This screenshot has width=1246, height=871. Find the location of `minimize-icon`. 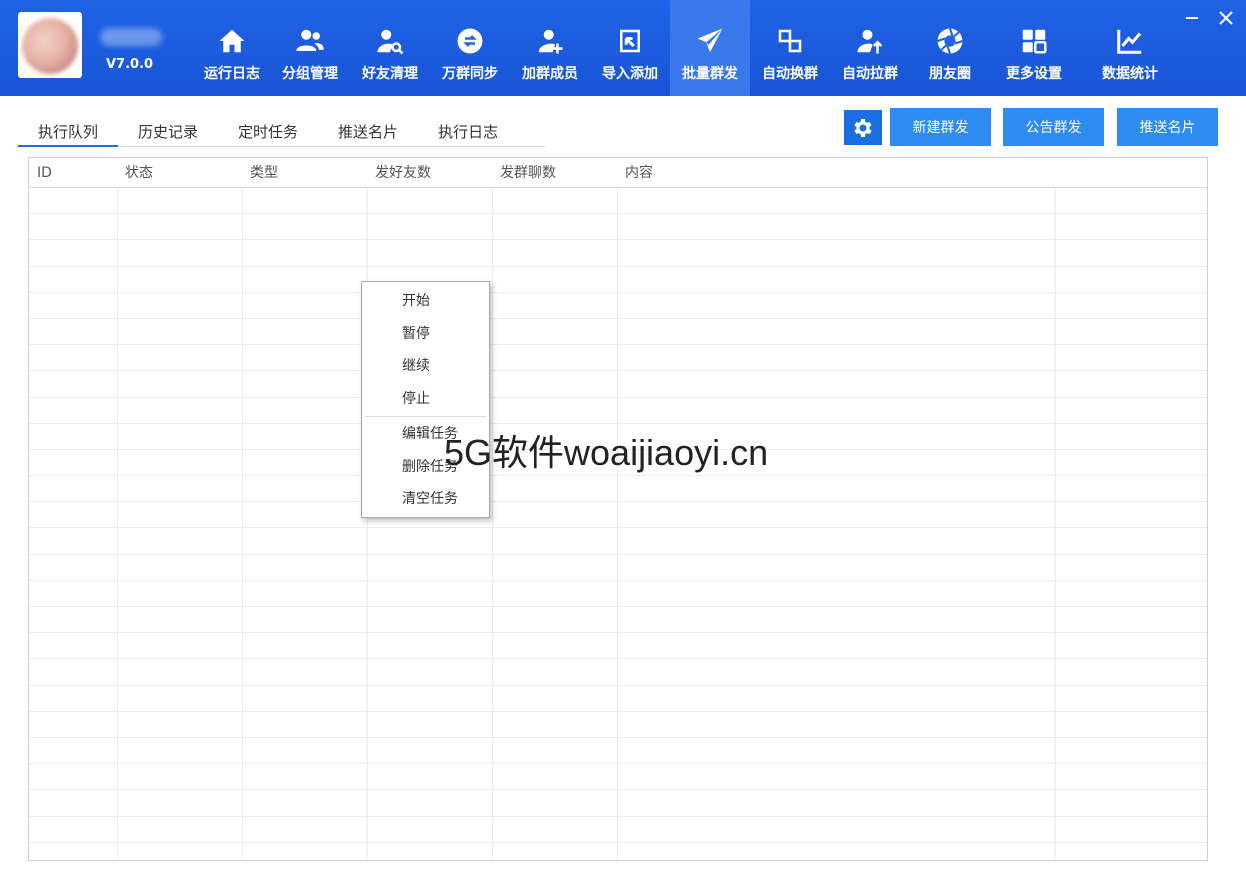

minimize-icon is located at coordinates (1192, 18).